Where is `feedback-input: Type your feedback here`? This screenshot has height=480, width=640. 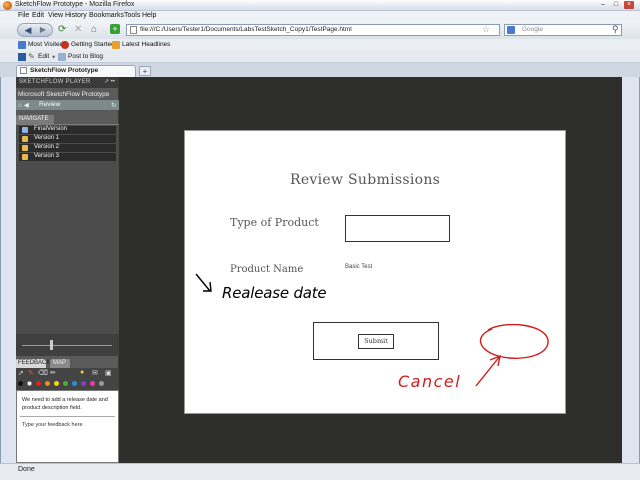
feedback-input: Type your feedback here is located at coordinates (52, 425).